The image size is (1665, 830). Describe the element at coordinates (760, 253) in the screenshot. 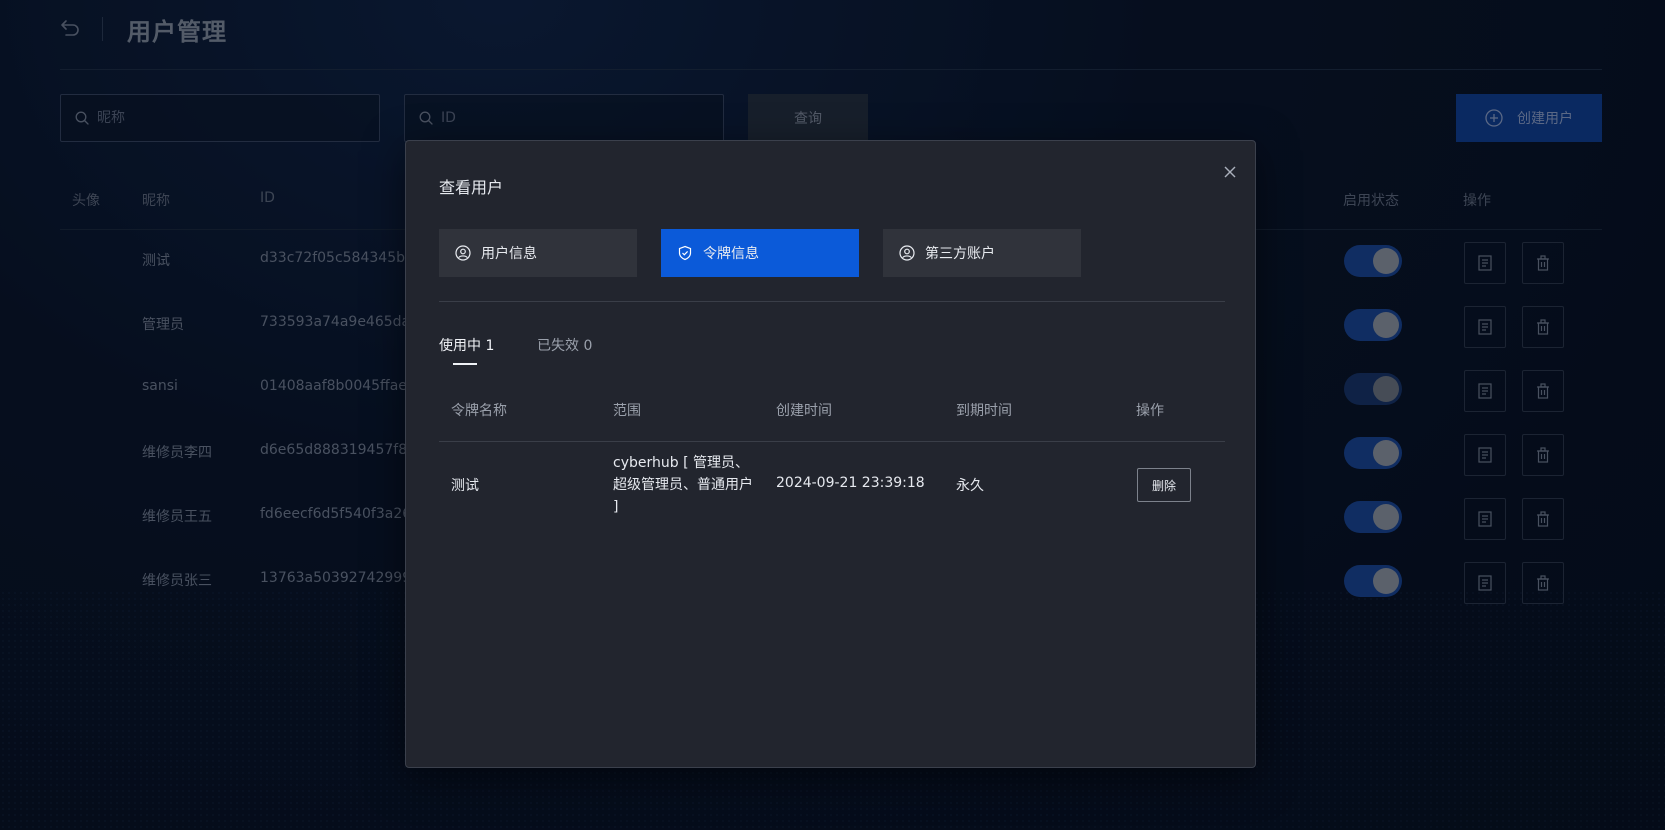

I see `tab-token-info: 令牌信息` at that location.